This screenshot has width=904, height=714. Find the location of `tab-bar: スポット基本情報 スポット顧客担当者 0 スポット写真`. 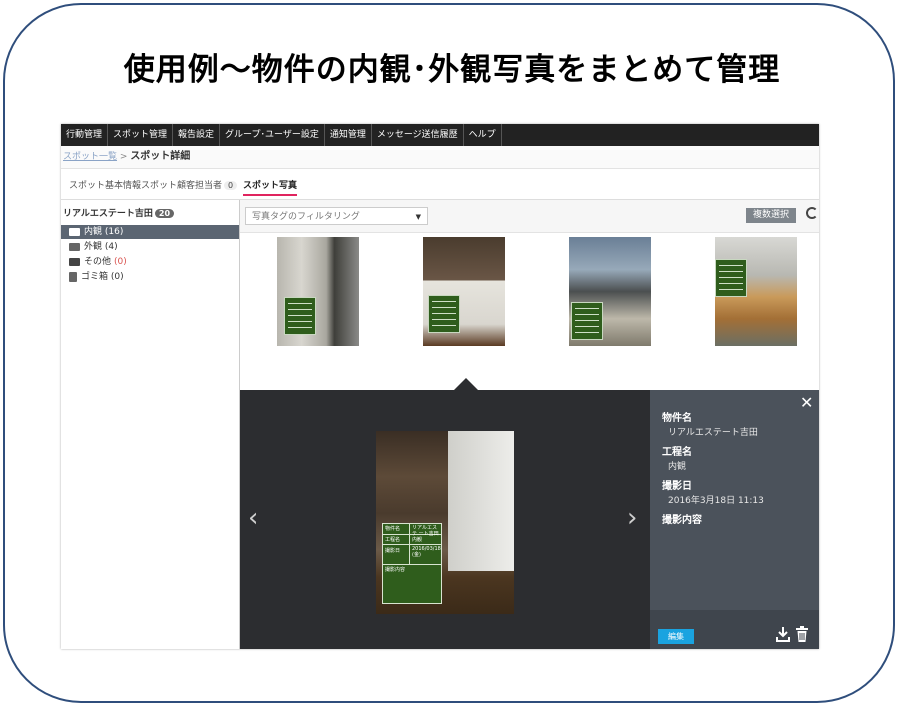

tab-bar: スポット基本情報 スポット顧客担当者 0 スポット写真 is located at coordinates (440, 184).